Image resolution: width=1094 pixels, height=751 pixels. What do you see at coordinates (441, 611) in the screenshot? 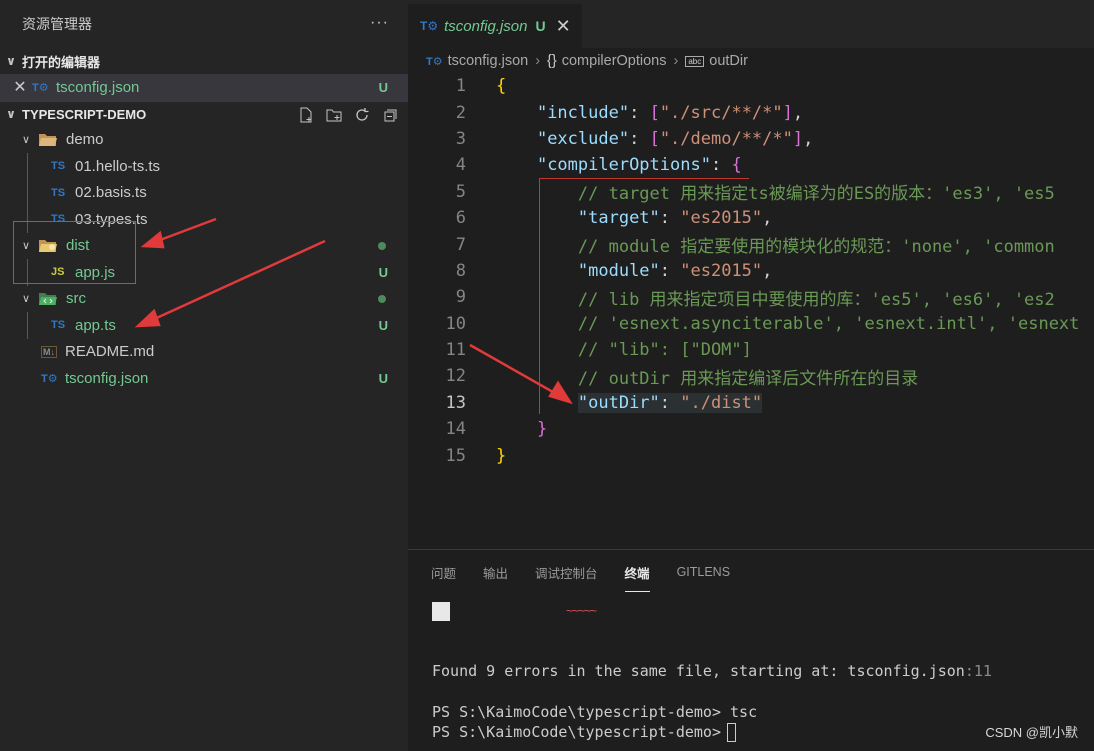
I see `terminal-block-glyph` at bounding box center [441, 611].